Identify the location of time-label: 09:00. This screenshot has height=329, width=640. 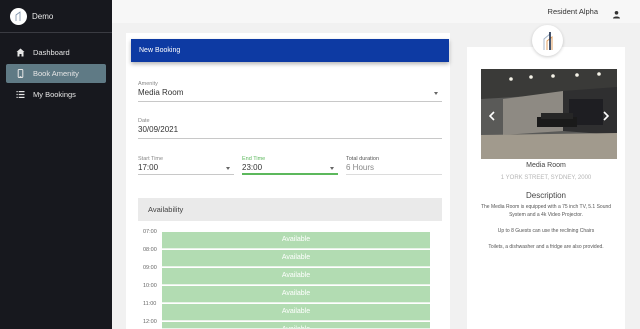
(150, 268).